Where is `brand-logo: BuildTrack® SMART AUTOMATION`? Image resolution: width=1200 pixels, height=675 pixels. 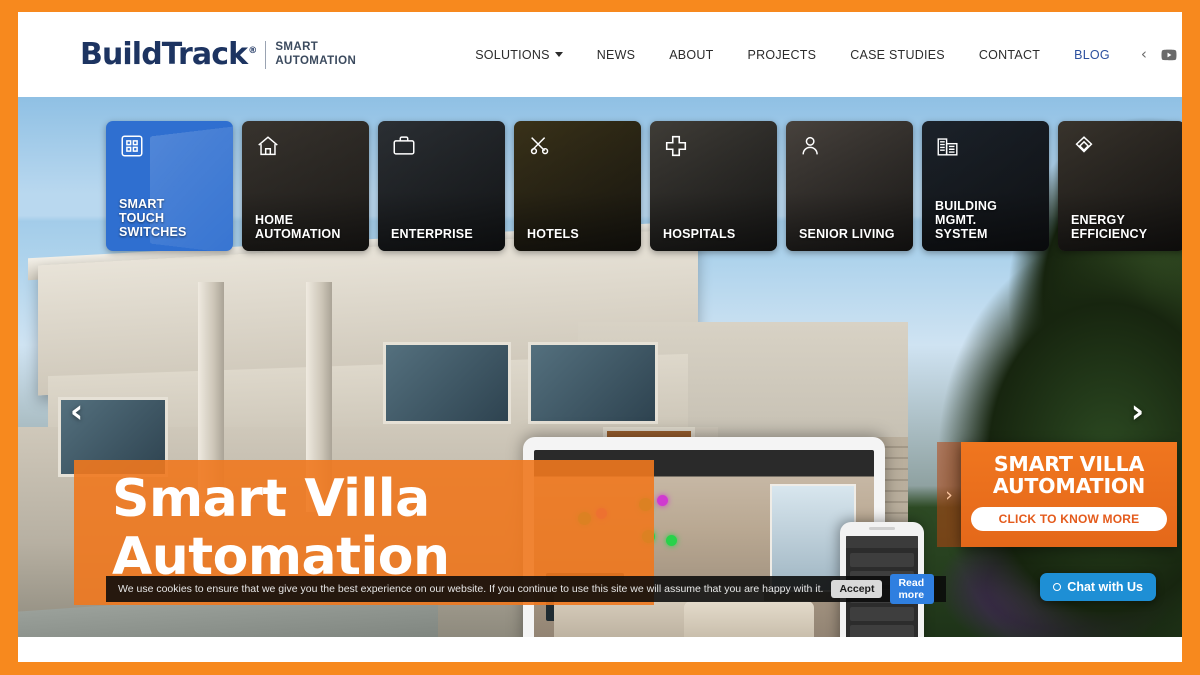 brand-logo: BuildTrack® SMART AUTOMATION is located at coordinates (218, 54).